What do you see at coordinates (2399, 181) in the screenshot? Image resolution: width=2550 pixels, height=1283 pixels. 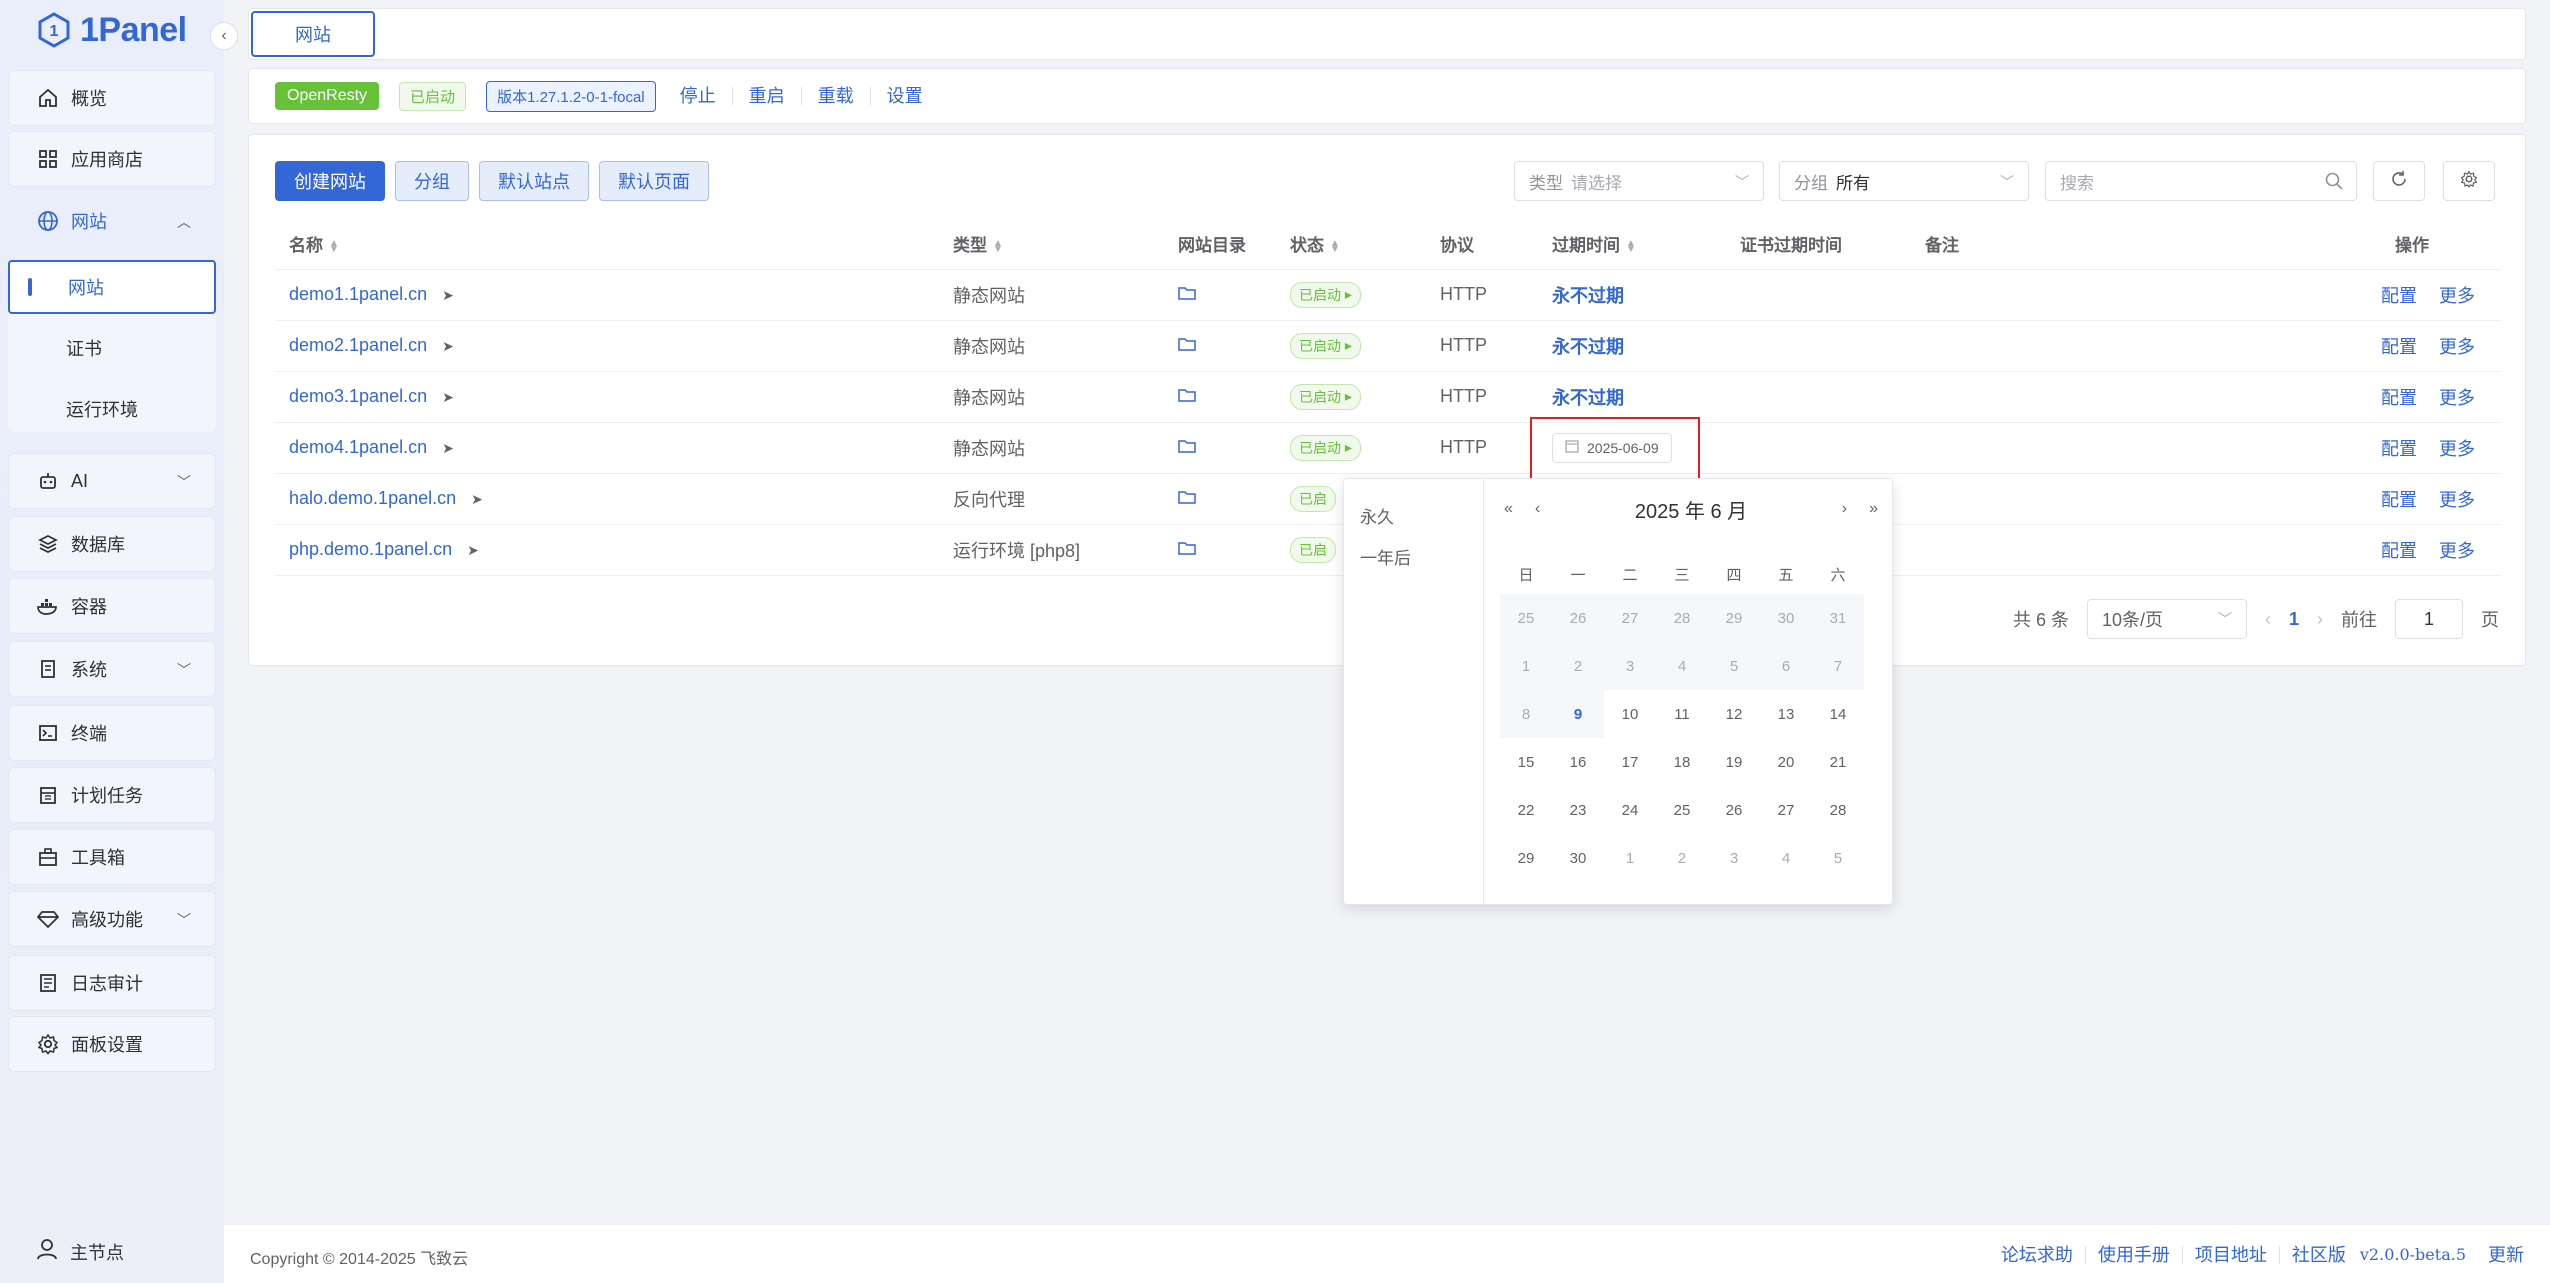 I see `refresh-button` at bounding box center [2399, 181].